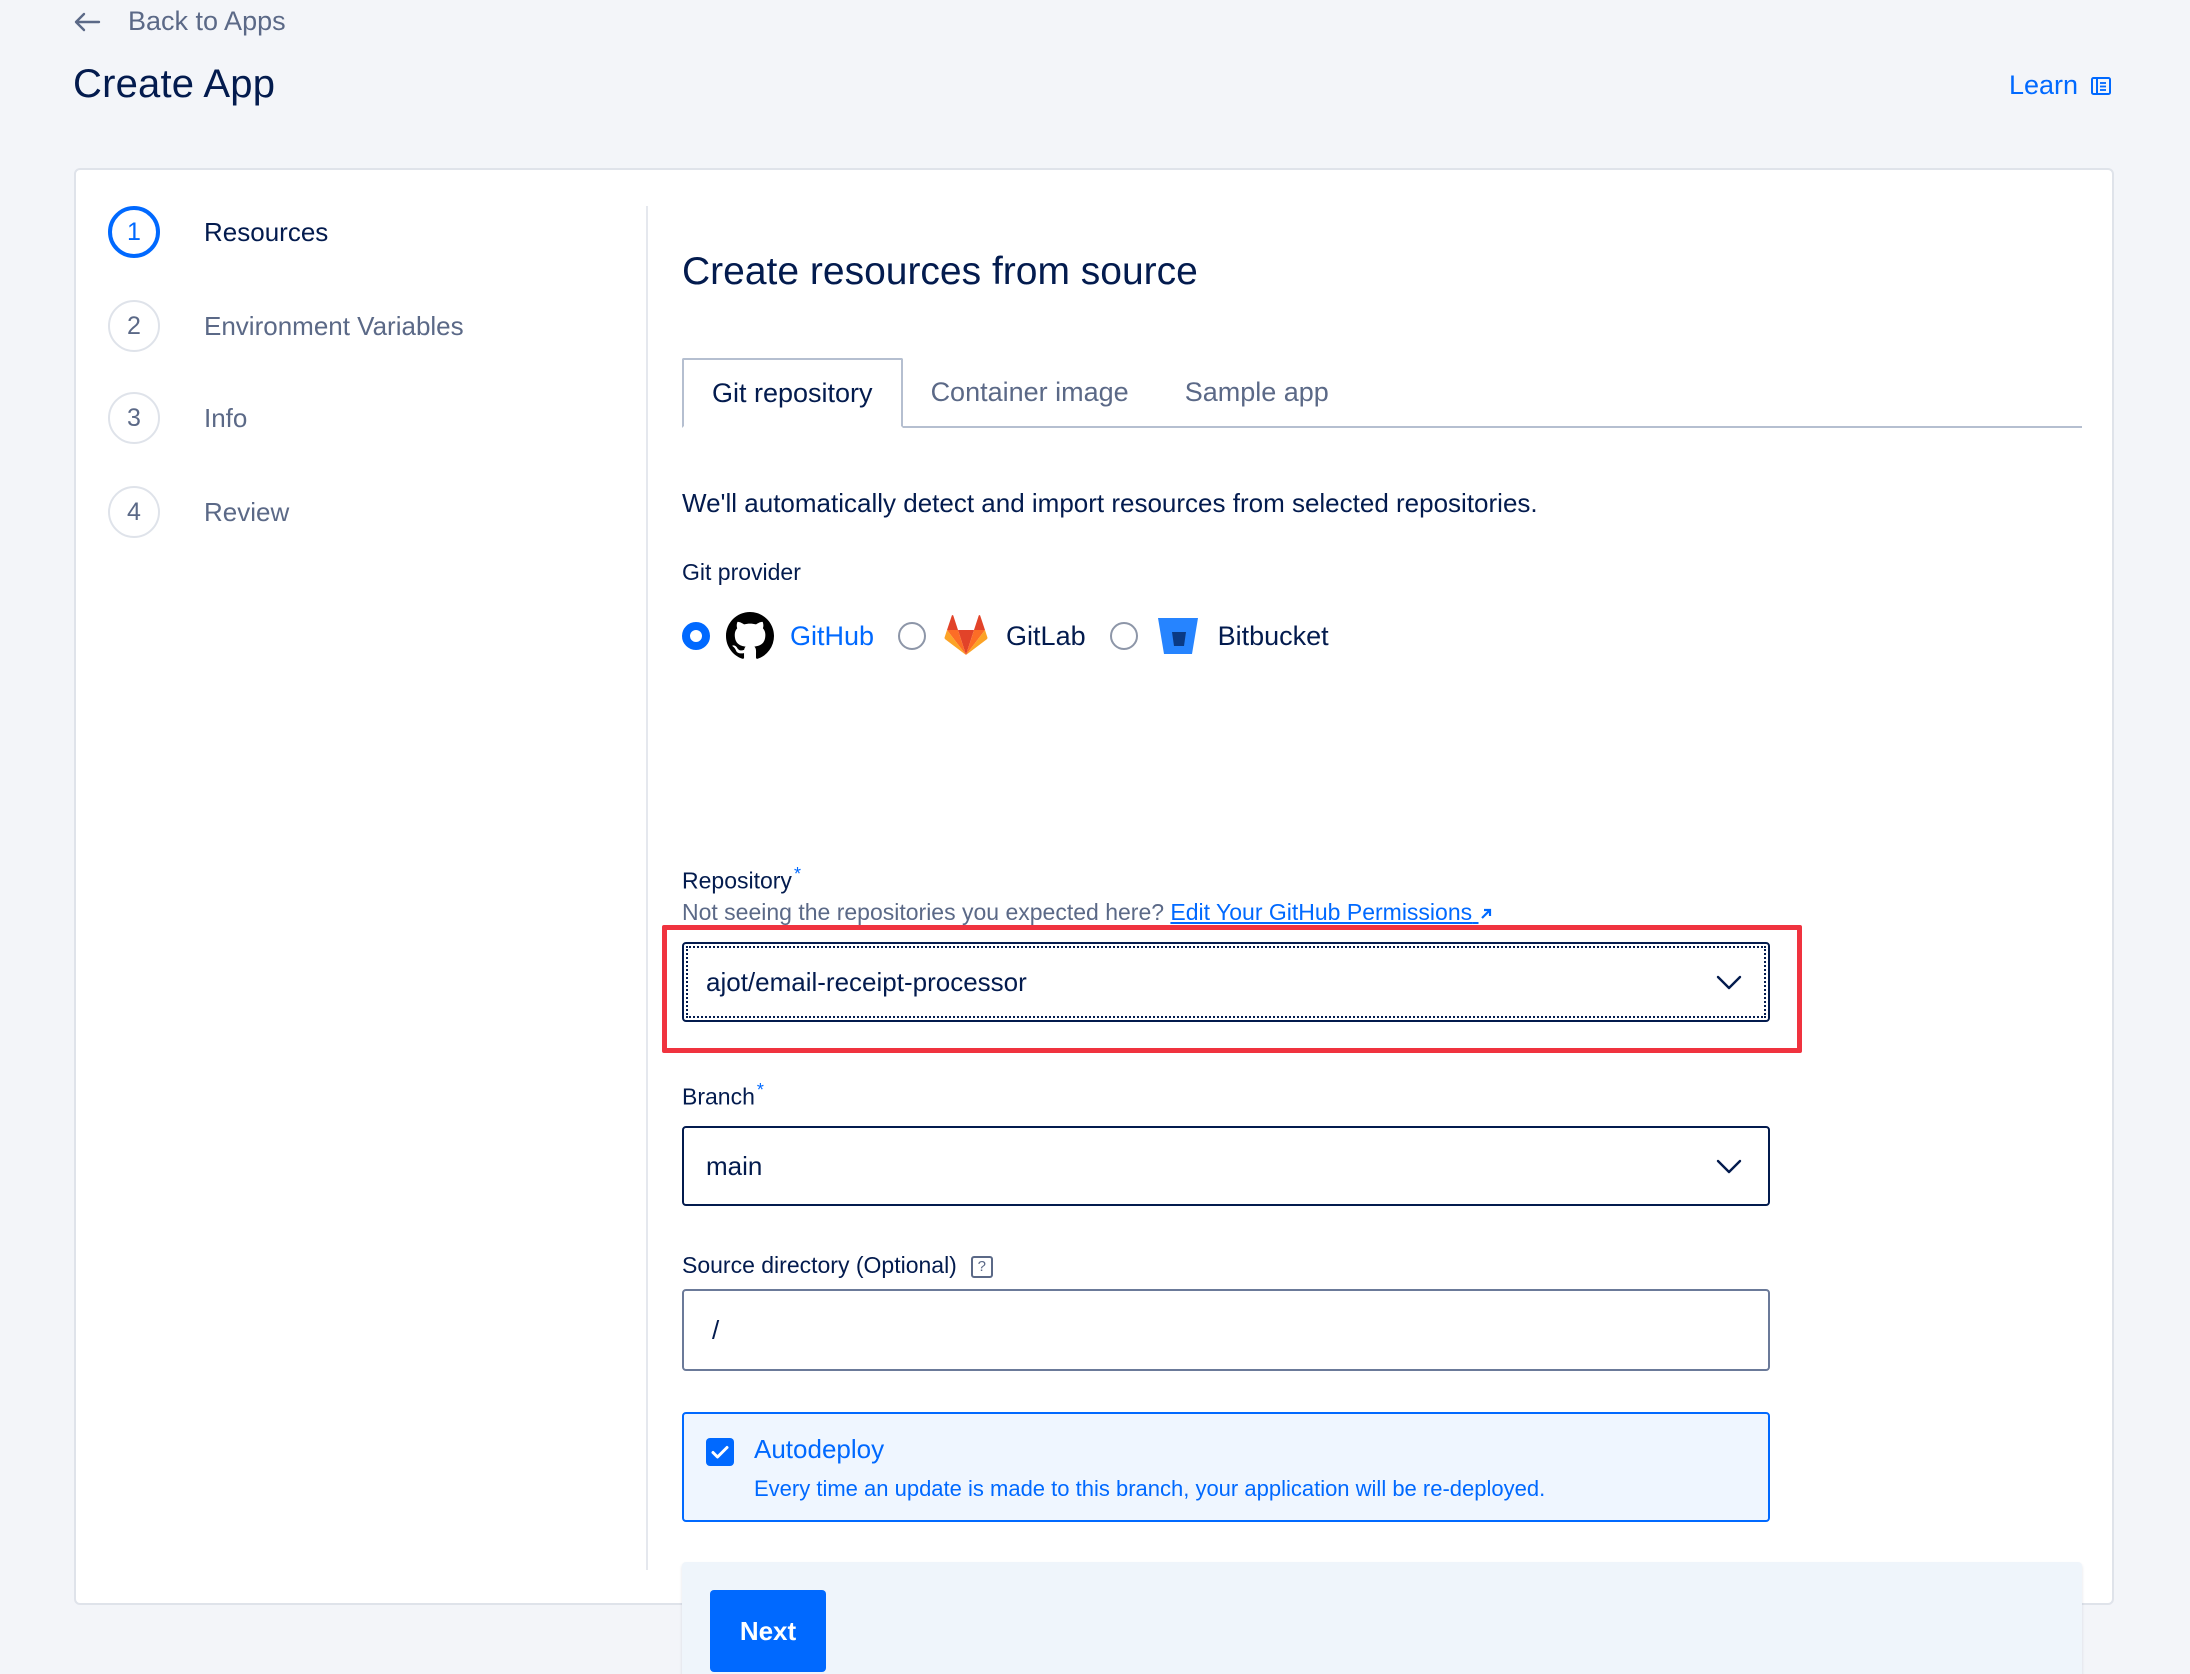 The height and width of the screenshot is (1674, 2190). Describe the element at coordinates (912, 636) in the screenshot. I see `gitlab-radio` at that location.